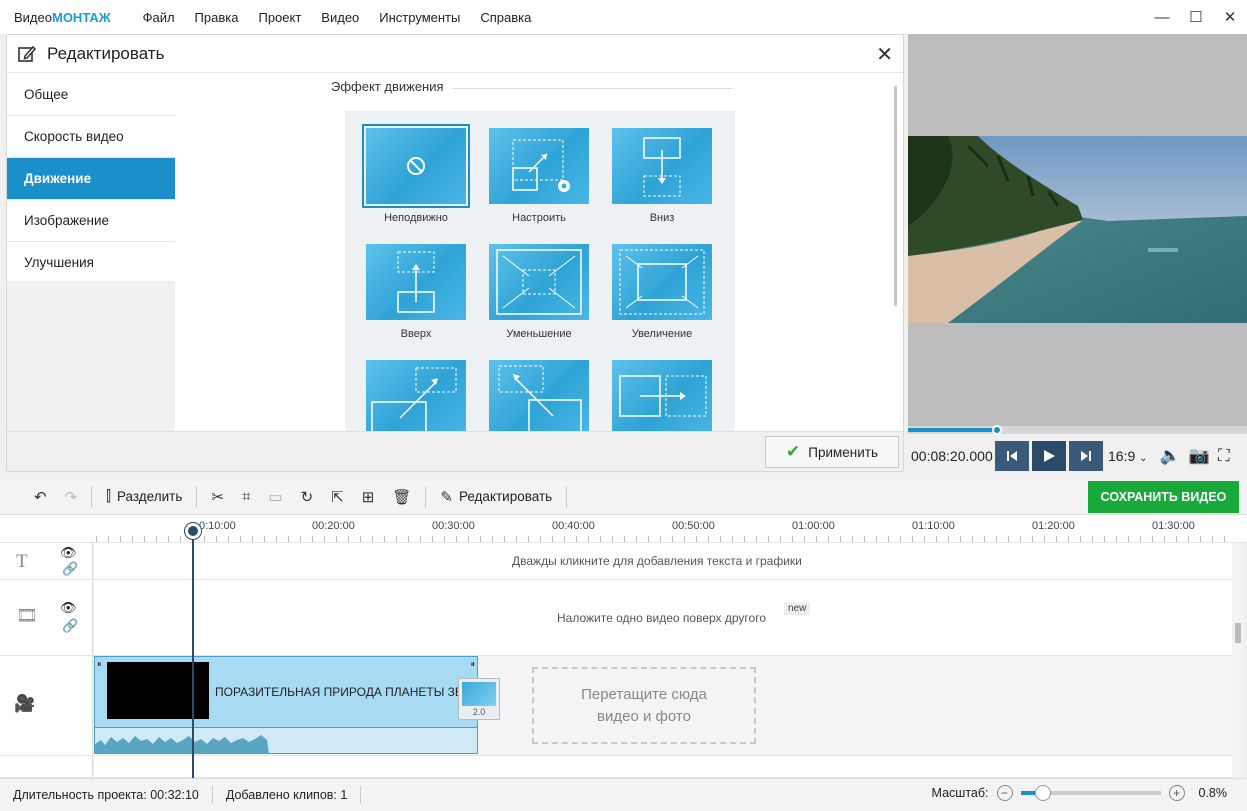  I want to click on effect-diagonal-down, so click(539, 395).